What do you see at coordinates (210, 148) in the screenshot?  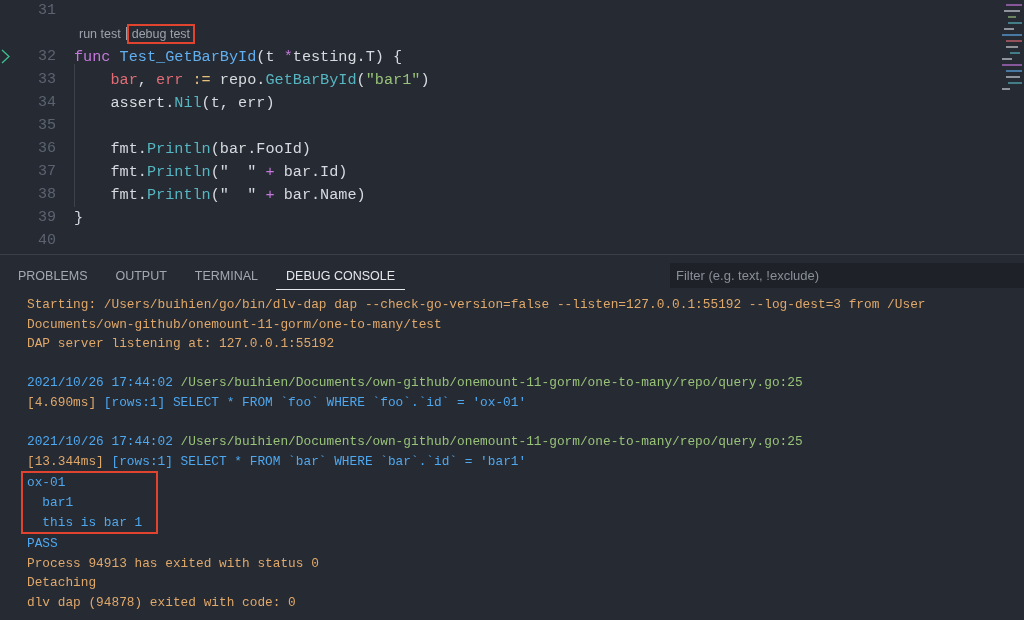 I see `code-line: fmt.Println(bar.FooId)` at bounding box center [210, 148].